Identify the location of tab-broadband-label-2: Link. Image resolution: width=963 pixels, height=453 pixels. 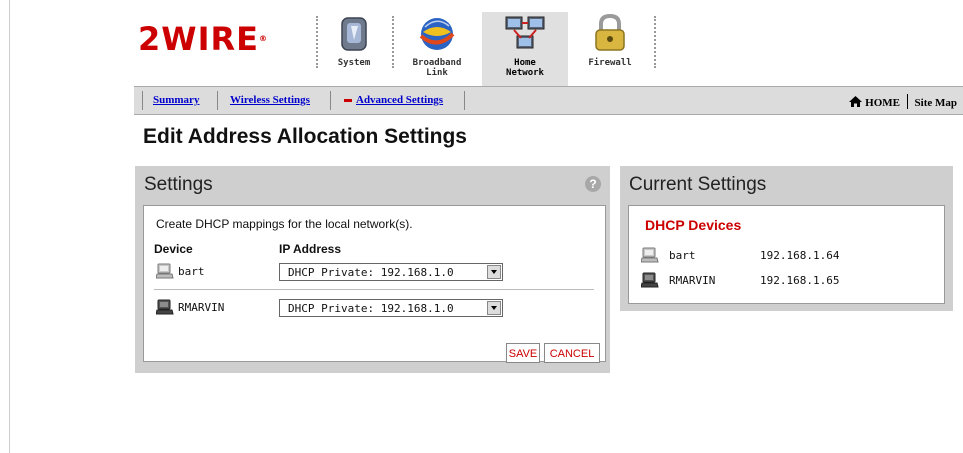
(437, 73).